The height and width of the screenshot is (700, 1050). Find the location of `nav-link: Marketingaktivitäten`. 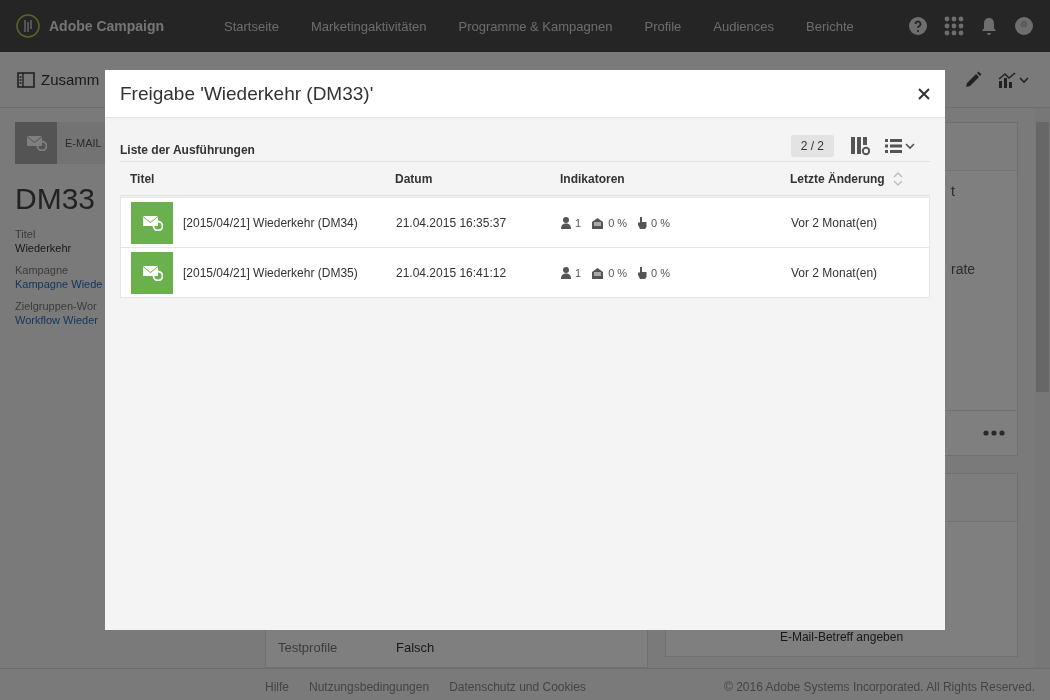

nav-link: Marketingaktivitäten is located at coordinates (368, 26).